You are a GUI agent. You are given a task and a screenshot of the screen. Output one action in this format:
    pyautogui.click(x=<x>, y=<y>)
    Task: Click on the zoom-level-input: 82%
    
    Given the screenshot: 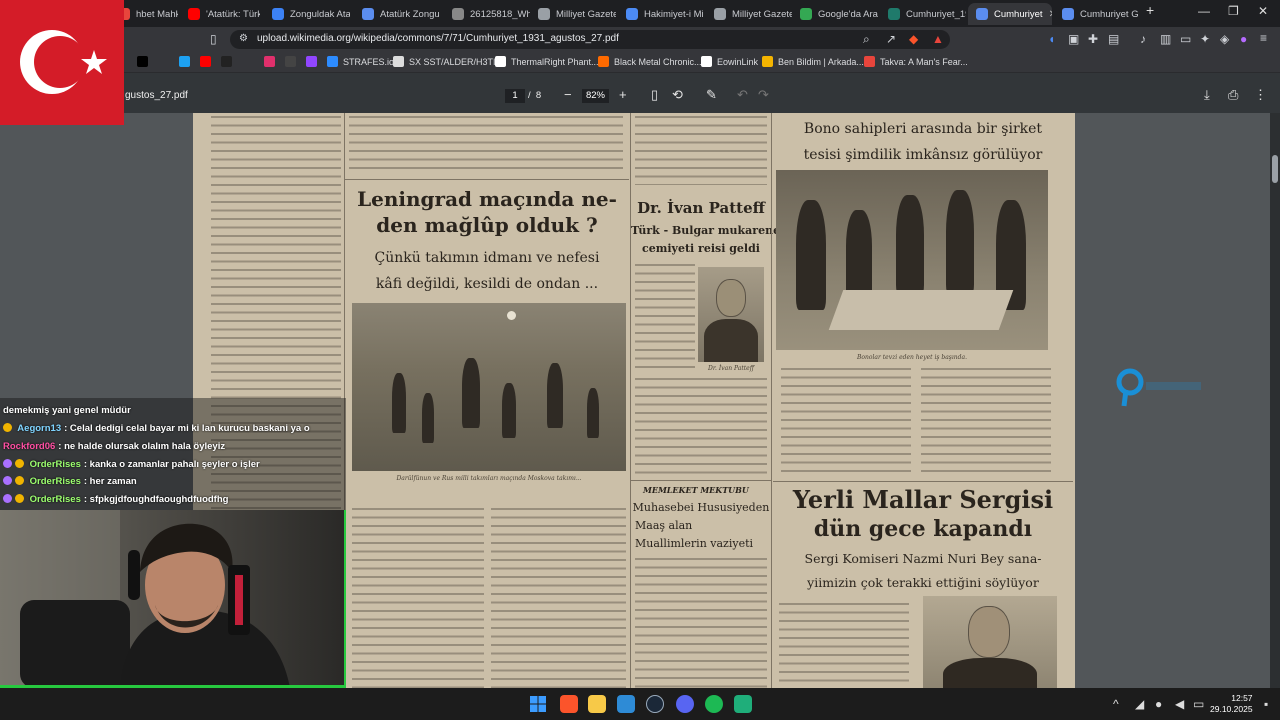 What is the action you would take?
    pyautogui.click(x=595, y=96)
    